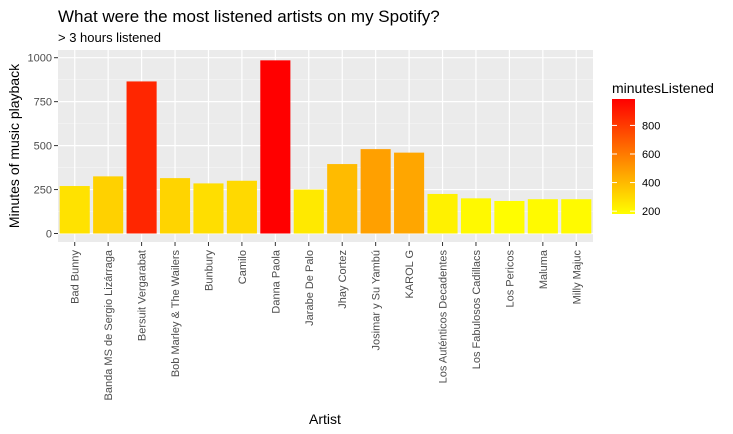 The image size is (733, 434). I want to click on legend-title: minutesListened, so click(663, 88).